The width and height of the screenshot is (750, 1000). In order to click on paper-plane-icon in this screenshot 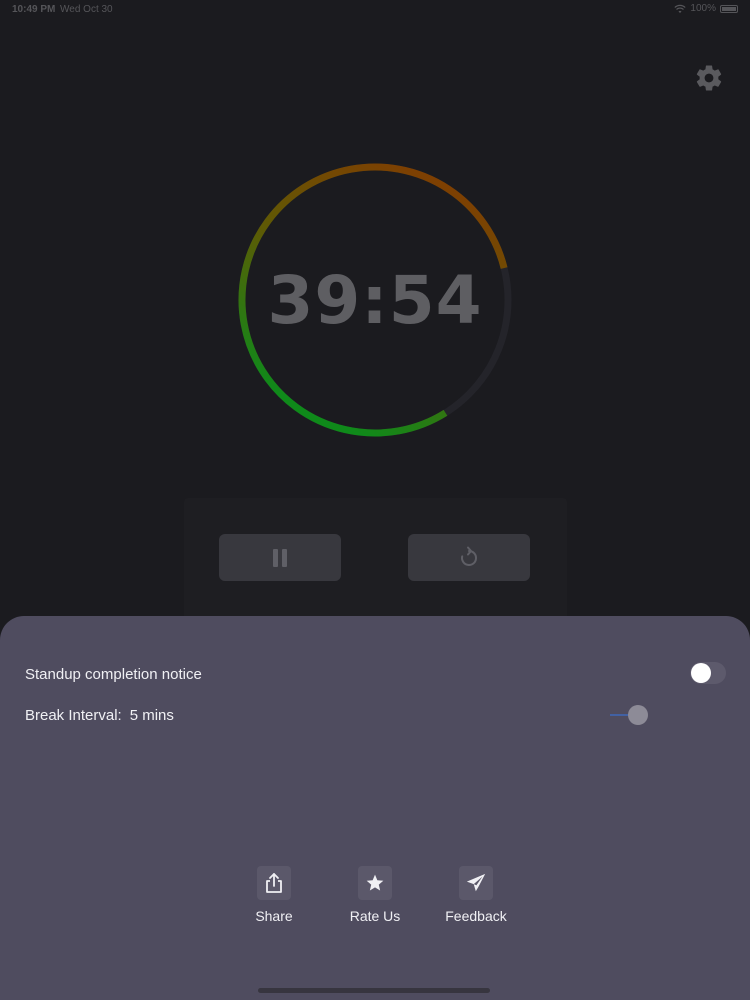, I will do `click(476, 882)`.